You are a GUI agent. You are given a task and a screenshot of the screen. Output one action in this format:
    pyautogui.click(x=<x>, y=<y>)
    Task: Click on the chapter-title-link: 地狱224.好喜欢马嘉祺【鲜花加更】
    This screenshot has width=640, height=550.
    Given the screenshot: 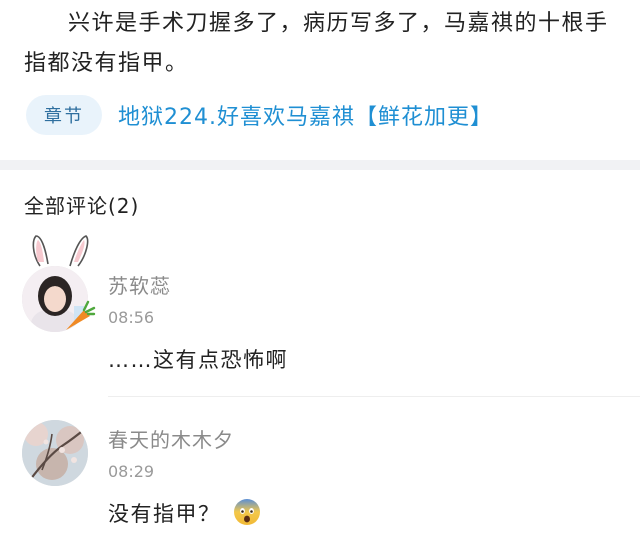 What is the action you would take?
    pyautogui.click(x=305, y=115)
    